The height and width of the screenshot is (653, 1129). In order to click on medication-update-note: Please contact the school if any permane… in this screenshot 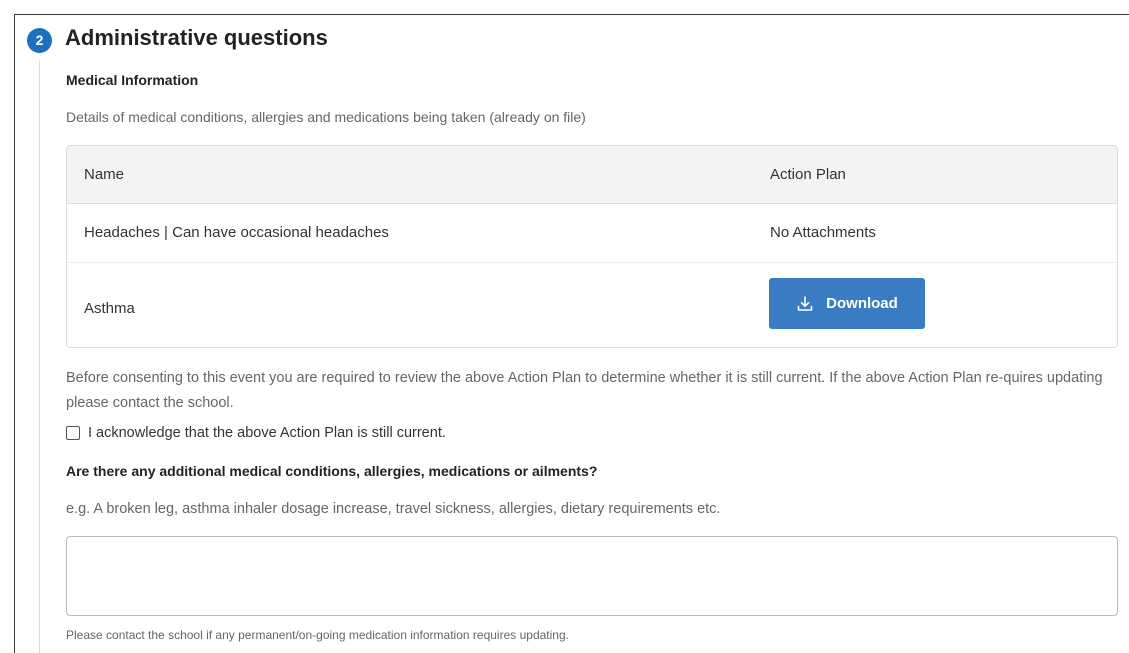, I will do `click(317, 635)`.